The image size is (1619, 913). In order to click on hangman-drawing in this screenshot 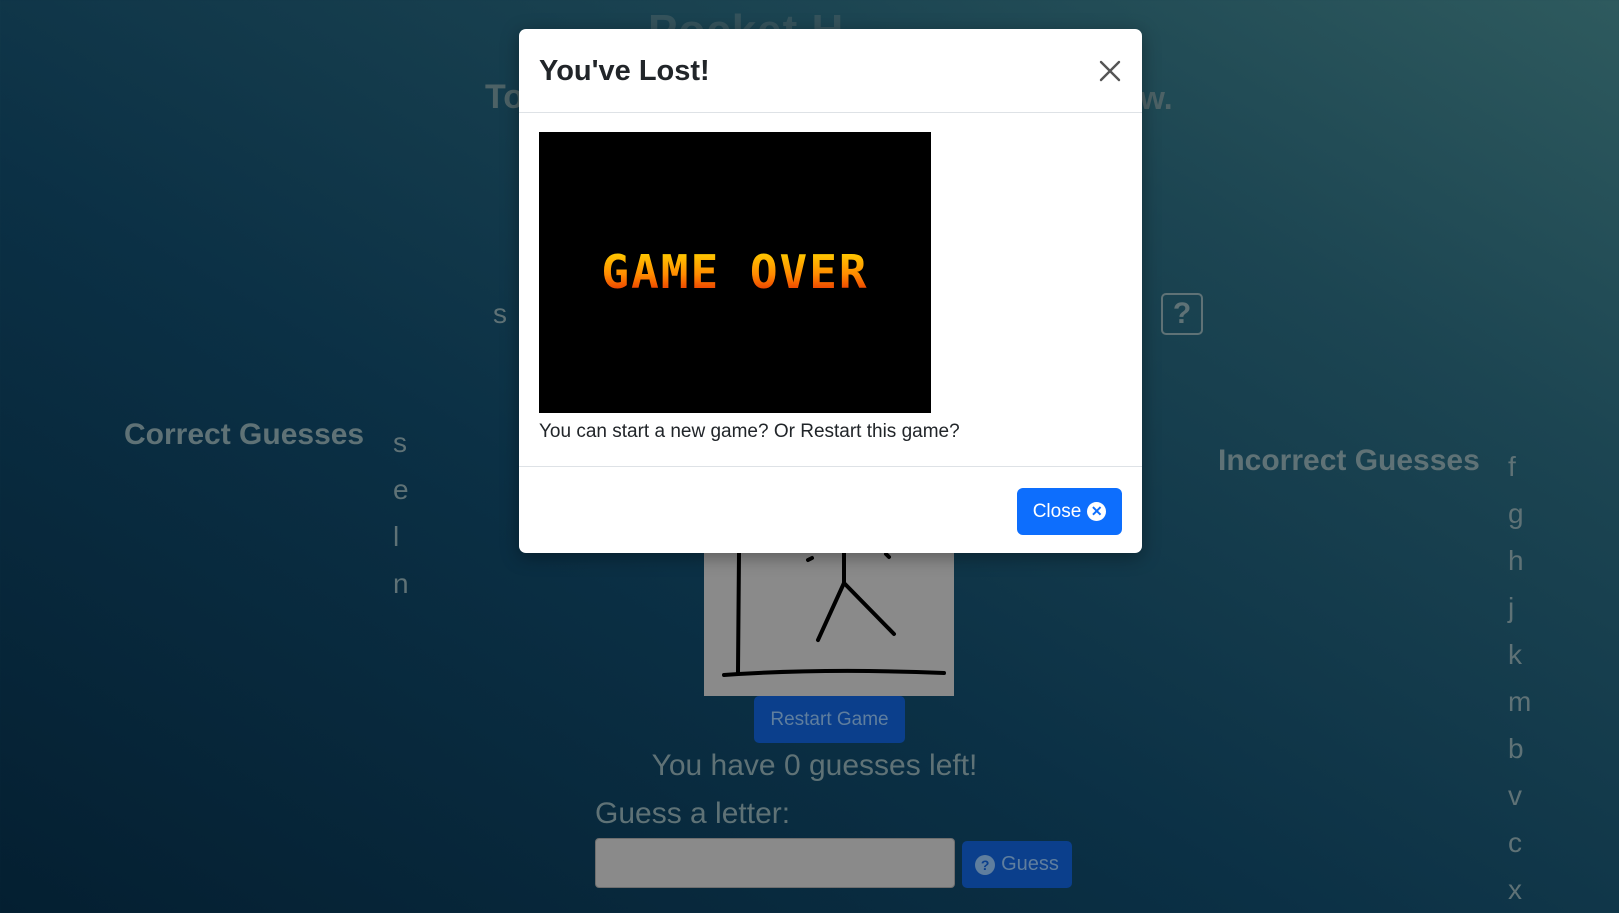, I will do `click(829, 624)`.